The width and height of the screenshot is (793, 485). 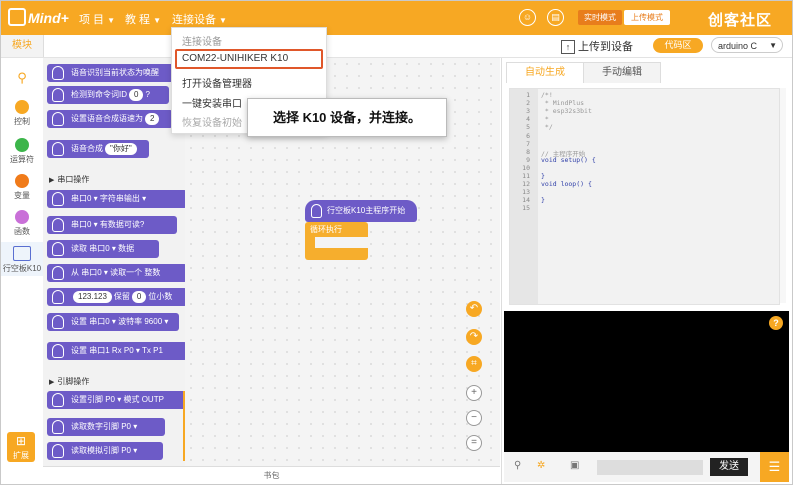 I want to click on block-text: 位小数, so click(x=160, y=296).